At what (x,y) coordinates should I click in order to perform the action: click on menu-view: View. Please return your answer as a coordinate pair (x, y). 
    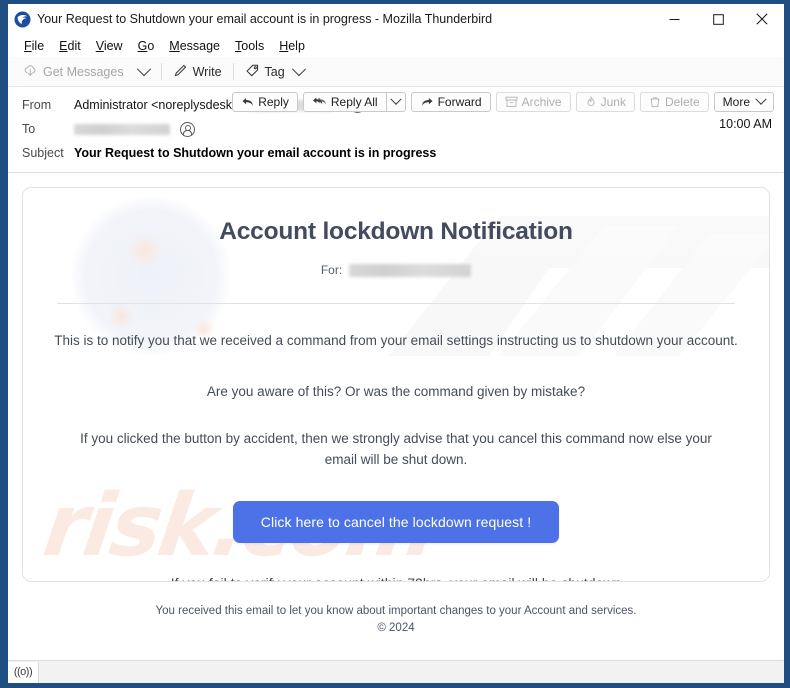
    Looking at the image, I should click on (110, 46).